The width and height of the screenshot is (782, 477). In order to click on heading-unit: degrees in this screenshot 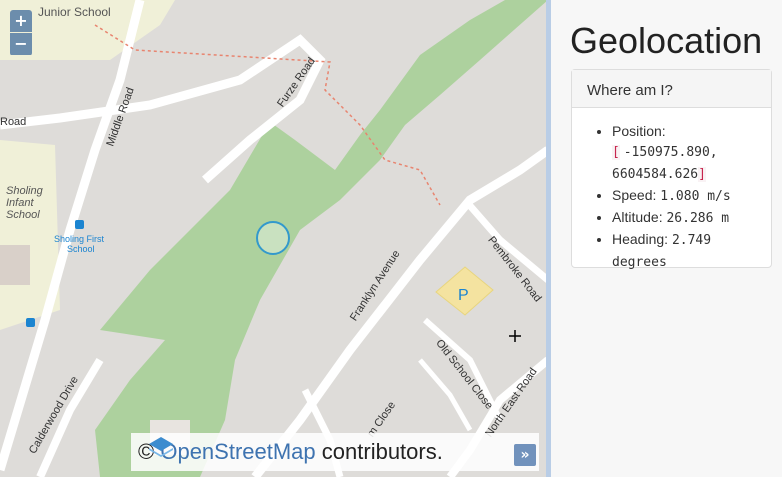, I will do `click(639, 262)`.